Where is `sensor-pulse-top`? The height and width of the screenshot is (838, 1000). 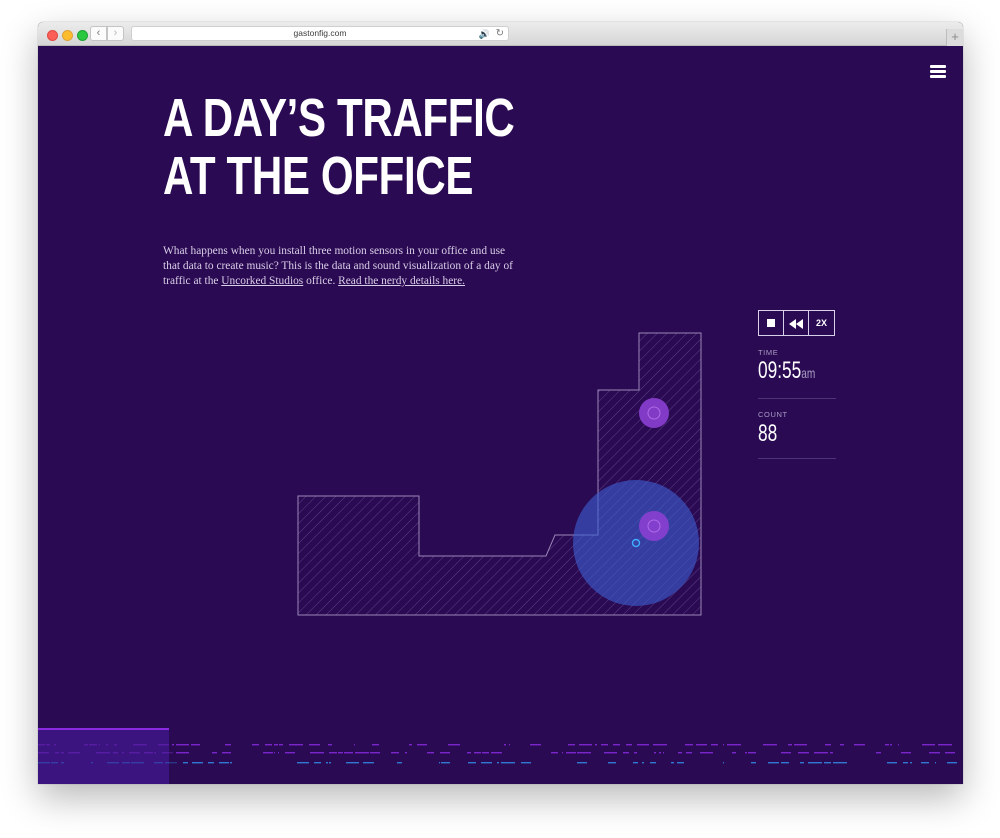
sensor-pulse-top is located at coordinates (654, 413).